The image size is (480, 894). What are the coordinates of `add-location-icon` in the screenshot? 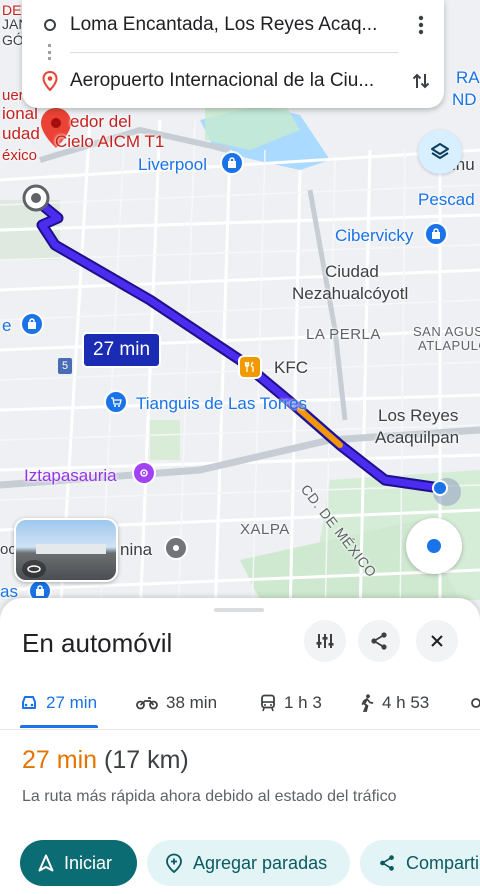 It's located at (174, 863).